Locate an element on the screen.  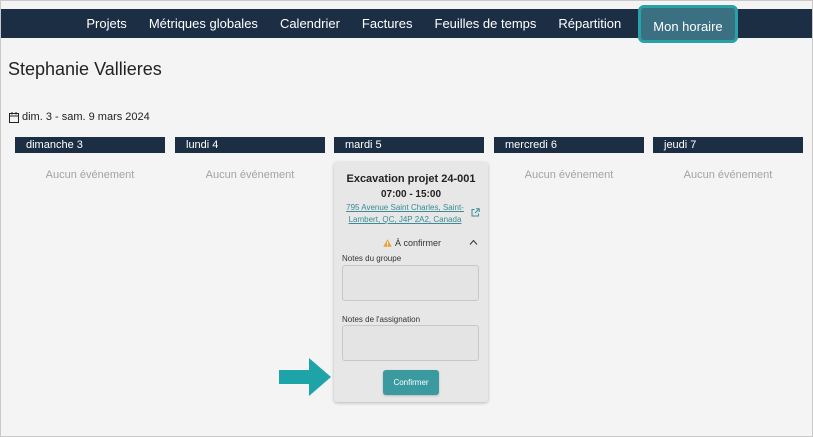
day-header: jeudi 7 is located at coordinates (728, 145).